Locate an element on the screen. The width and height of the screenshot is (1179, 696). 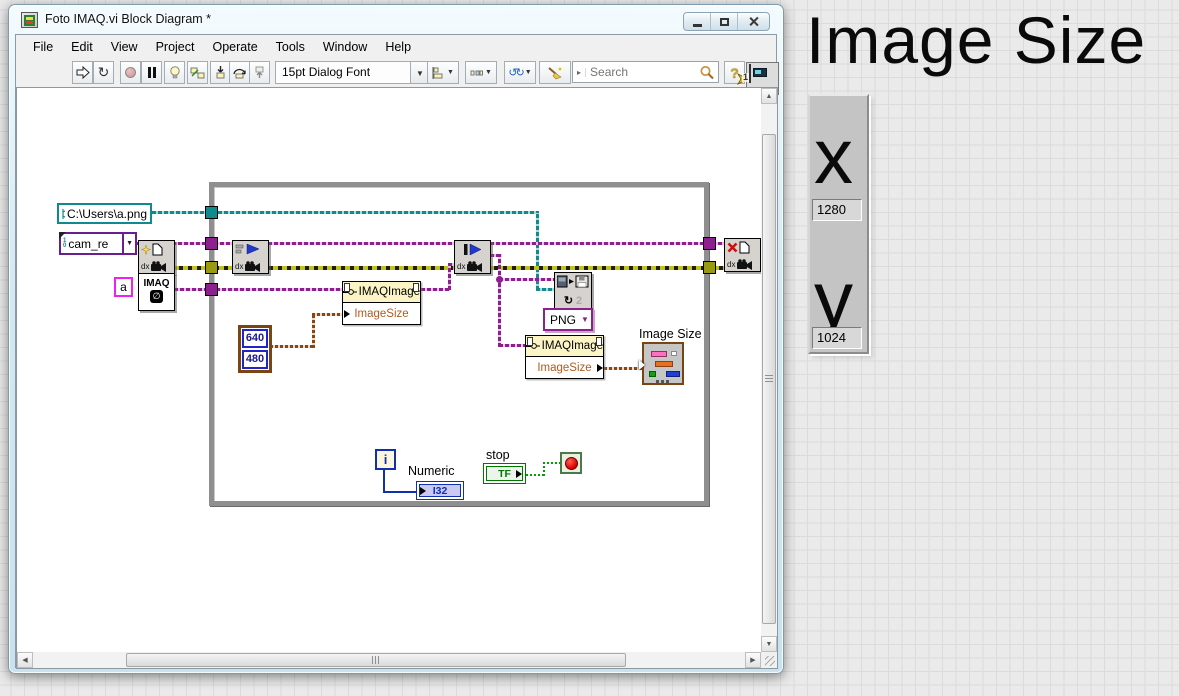
scroll-down-icon: ▼ is located at coordinates (769, 644).